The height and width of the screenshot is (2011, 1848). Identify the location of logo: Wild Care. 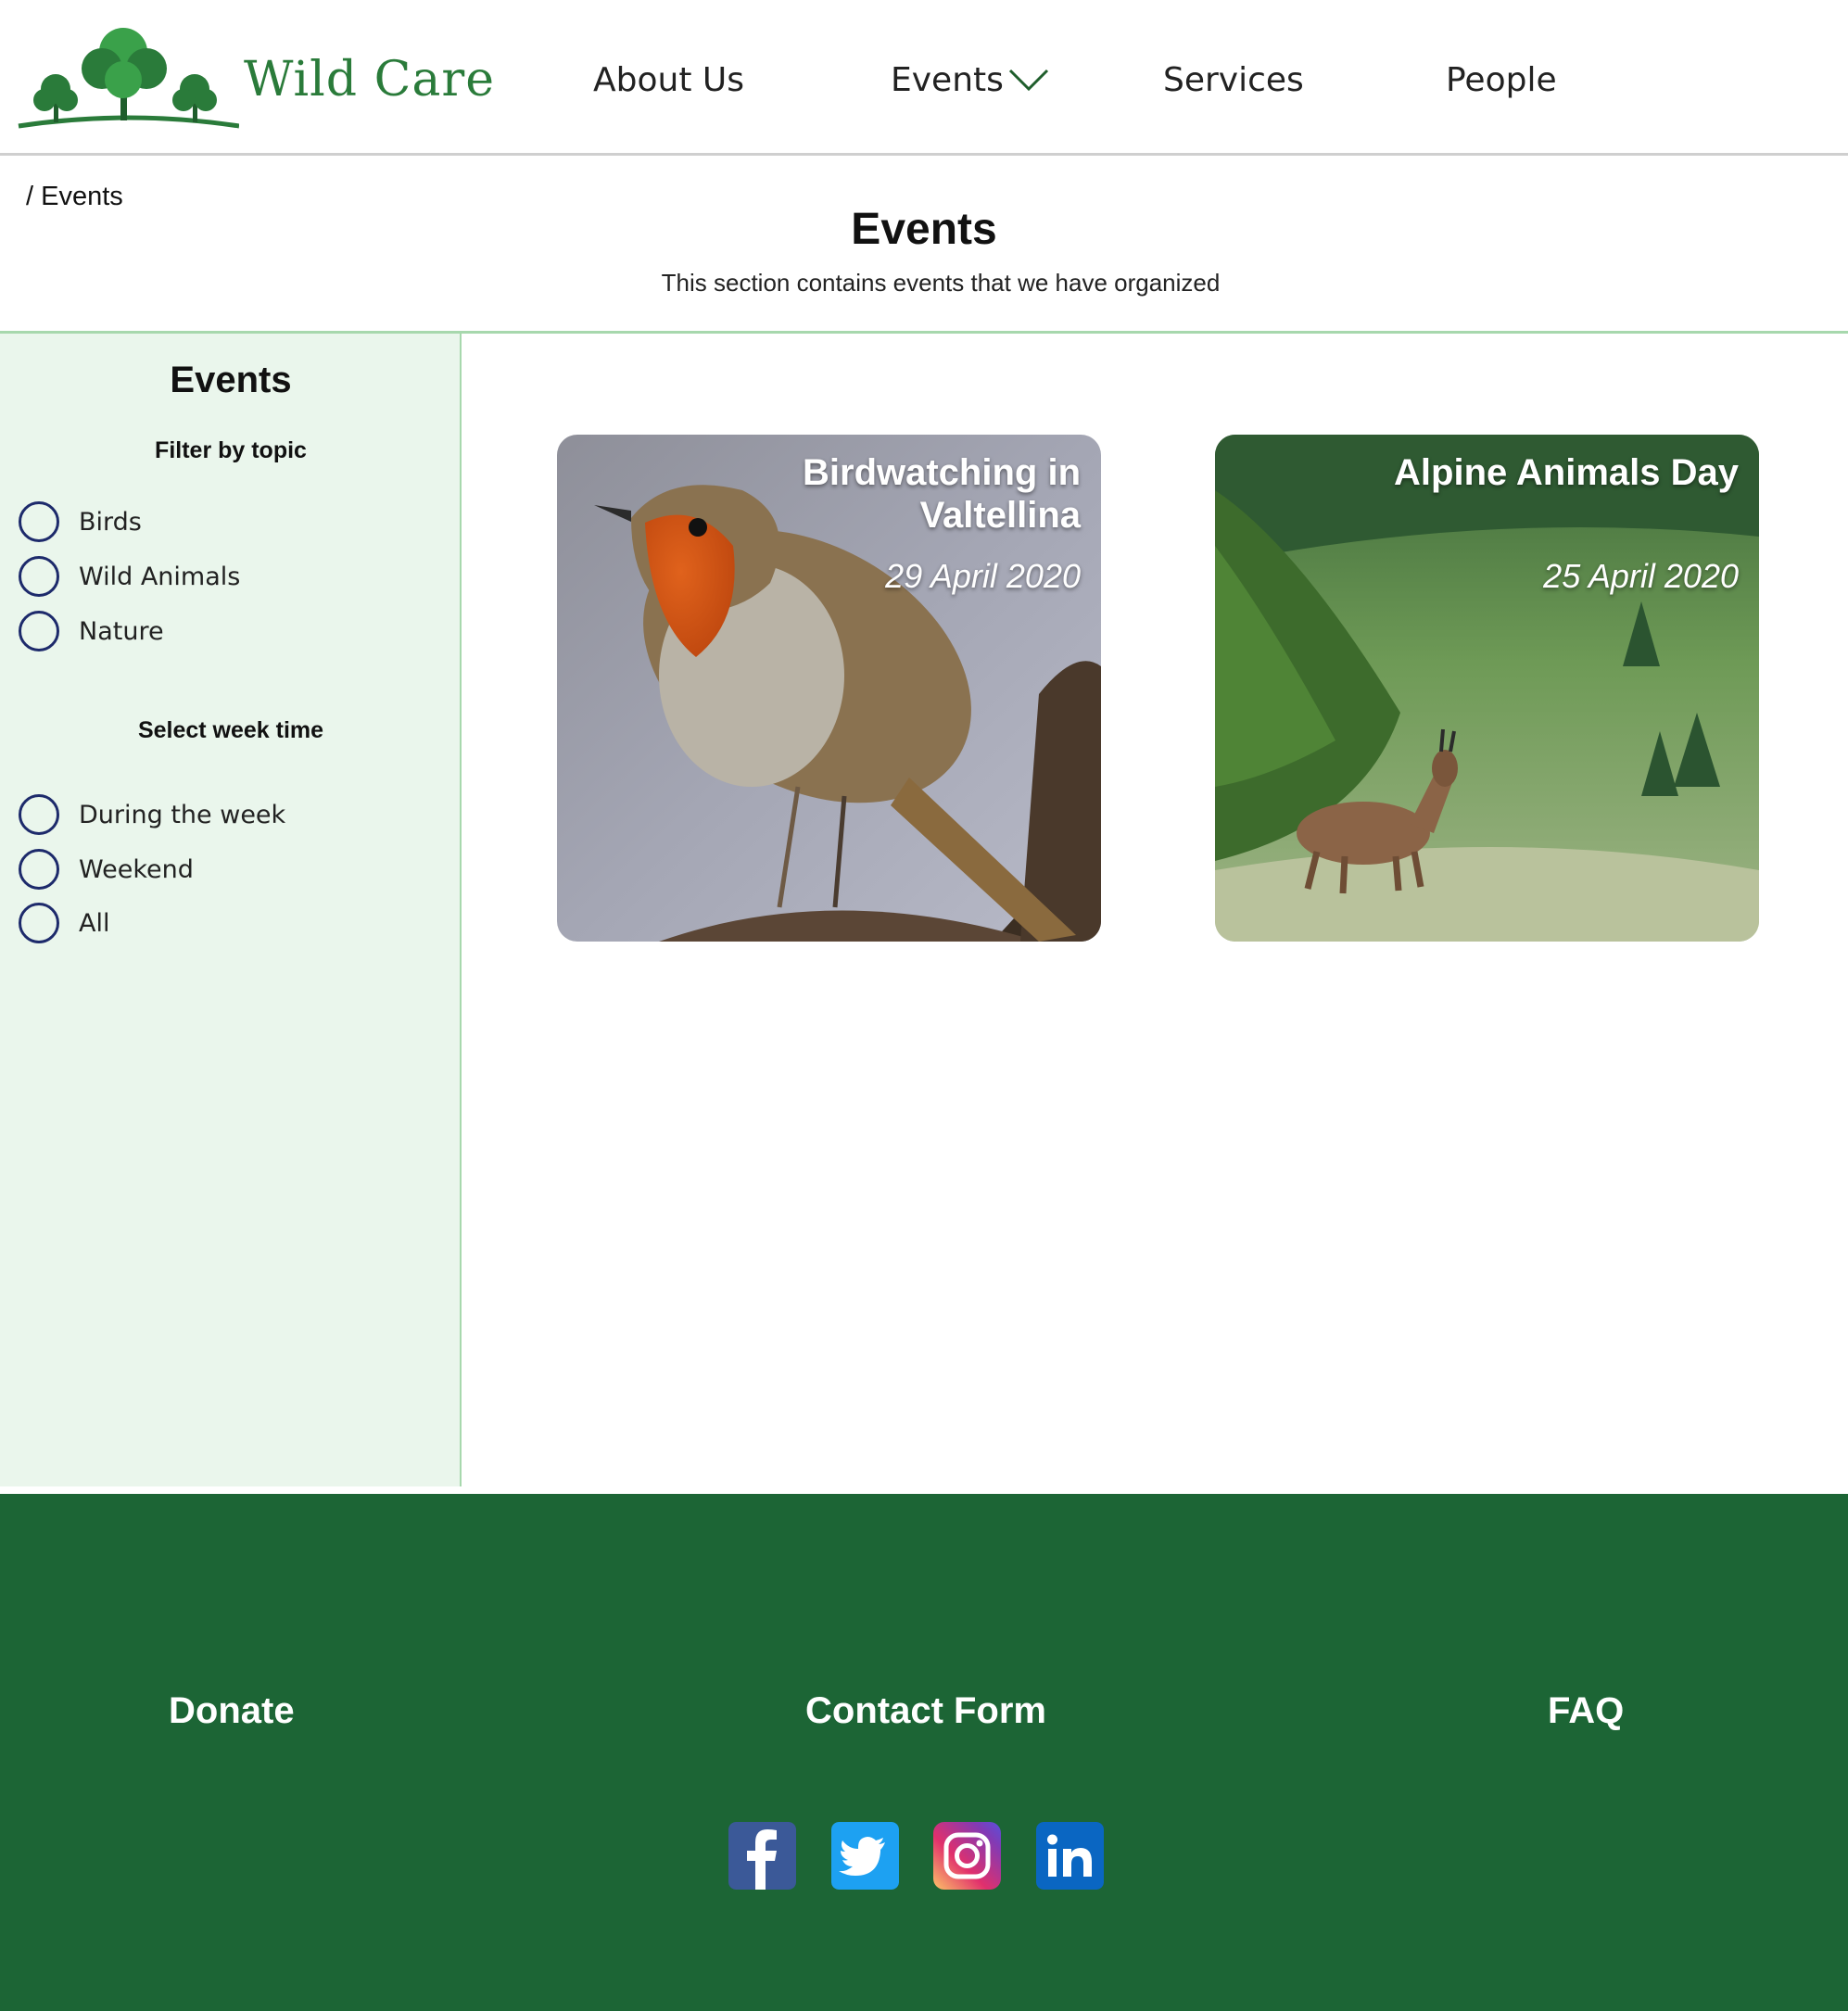
(255, 78).